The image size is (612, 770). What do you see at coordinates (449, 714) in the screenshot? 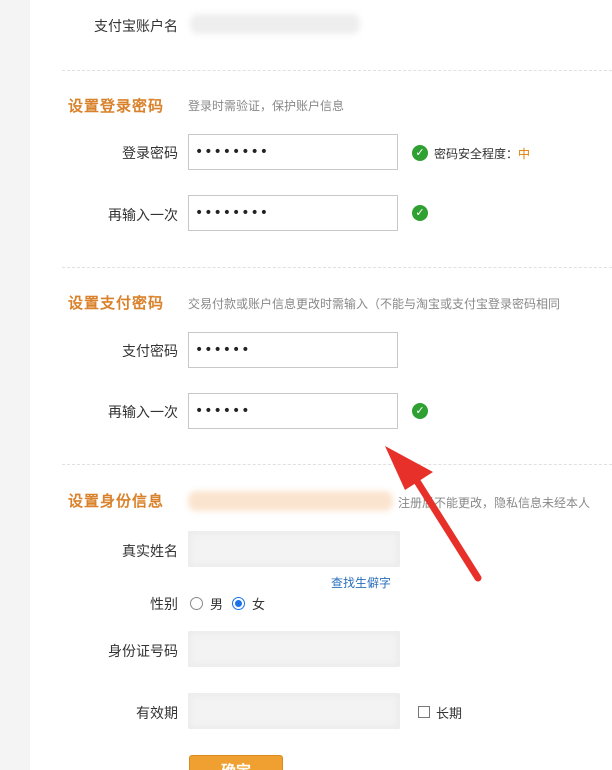
I see `long-term-label: 长期` at bounding box center [449, 714].